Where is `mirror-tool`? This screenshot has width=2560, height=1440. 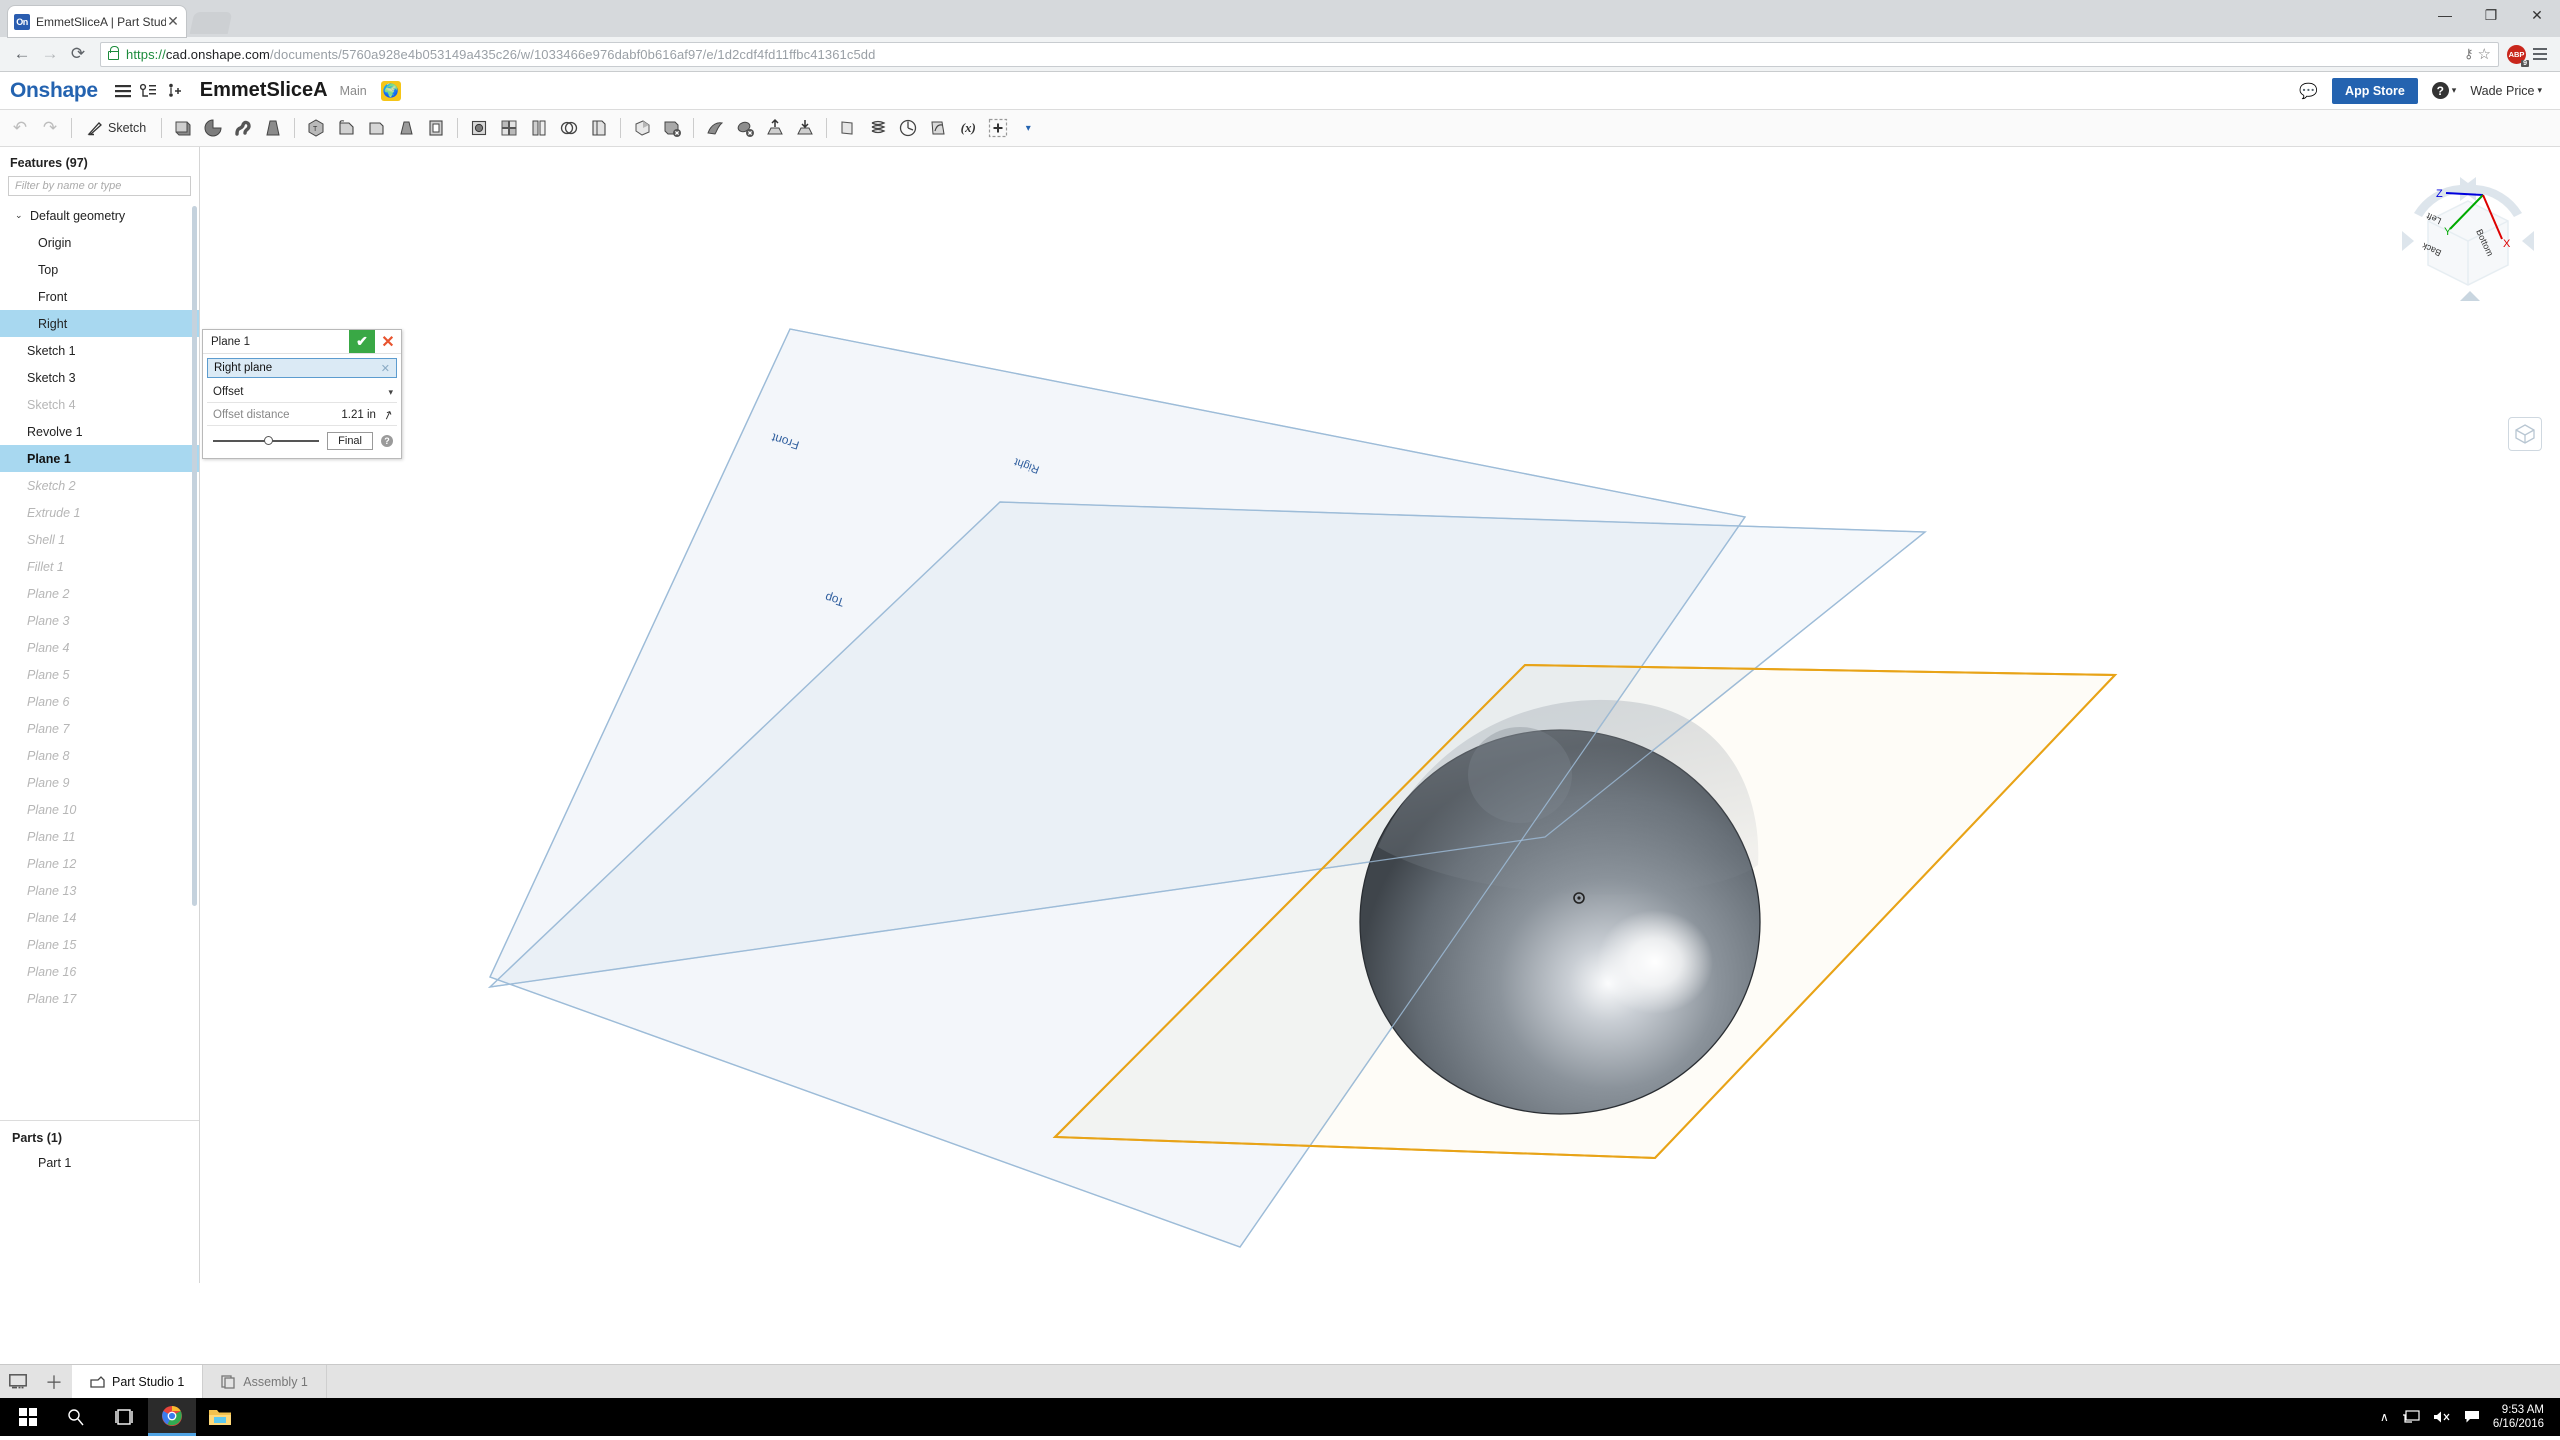
mirror-tool is located at coordinates (539, 128).